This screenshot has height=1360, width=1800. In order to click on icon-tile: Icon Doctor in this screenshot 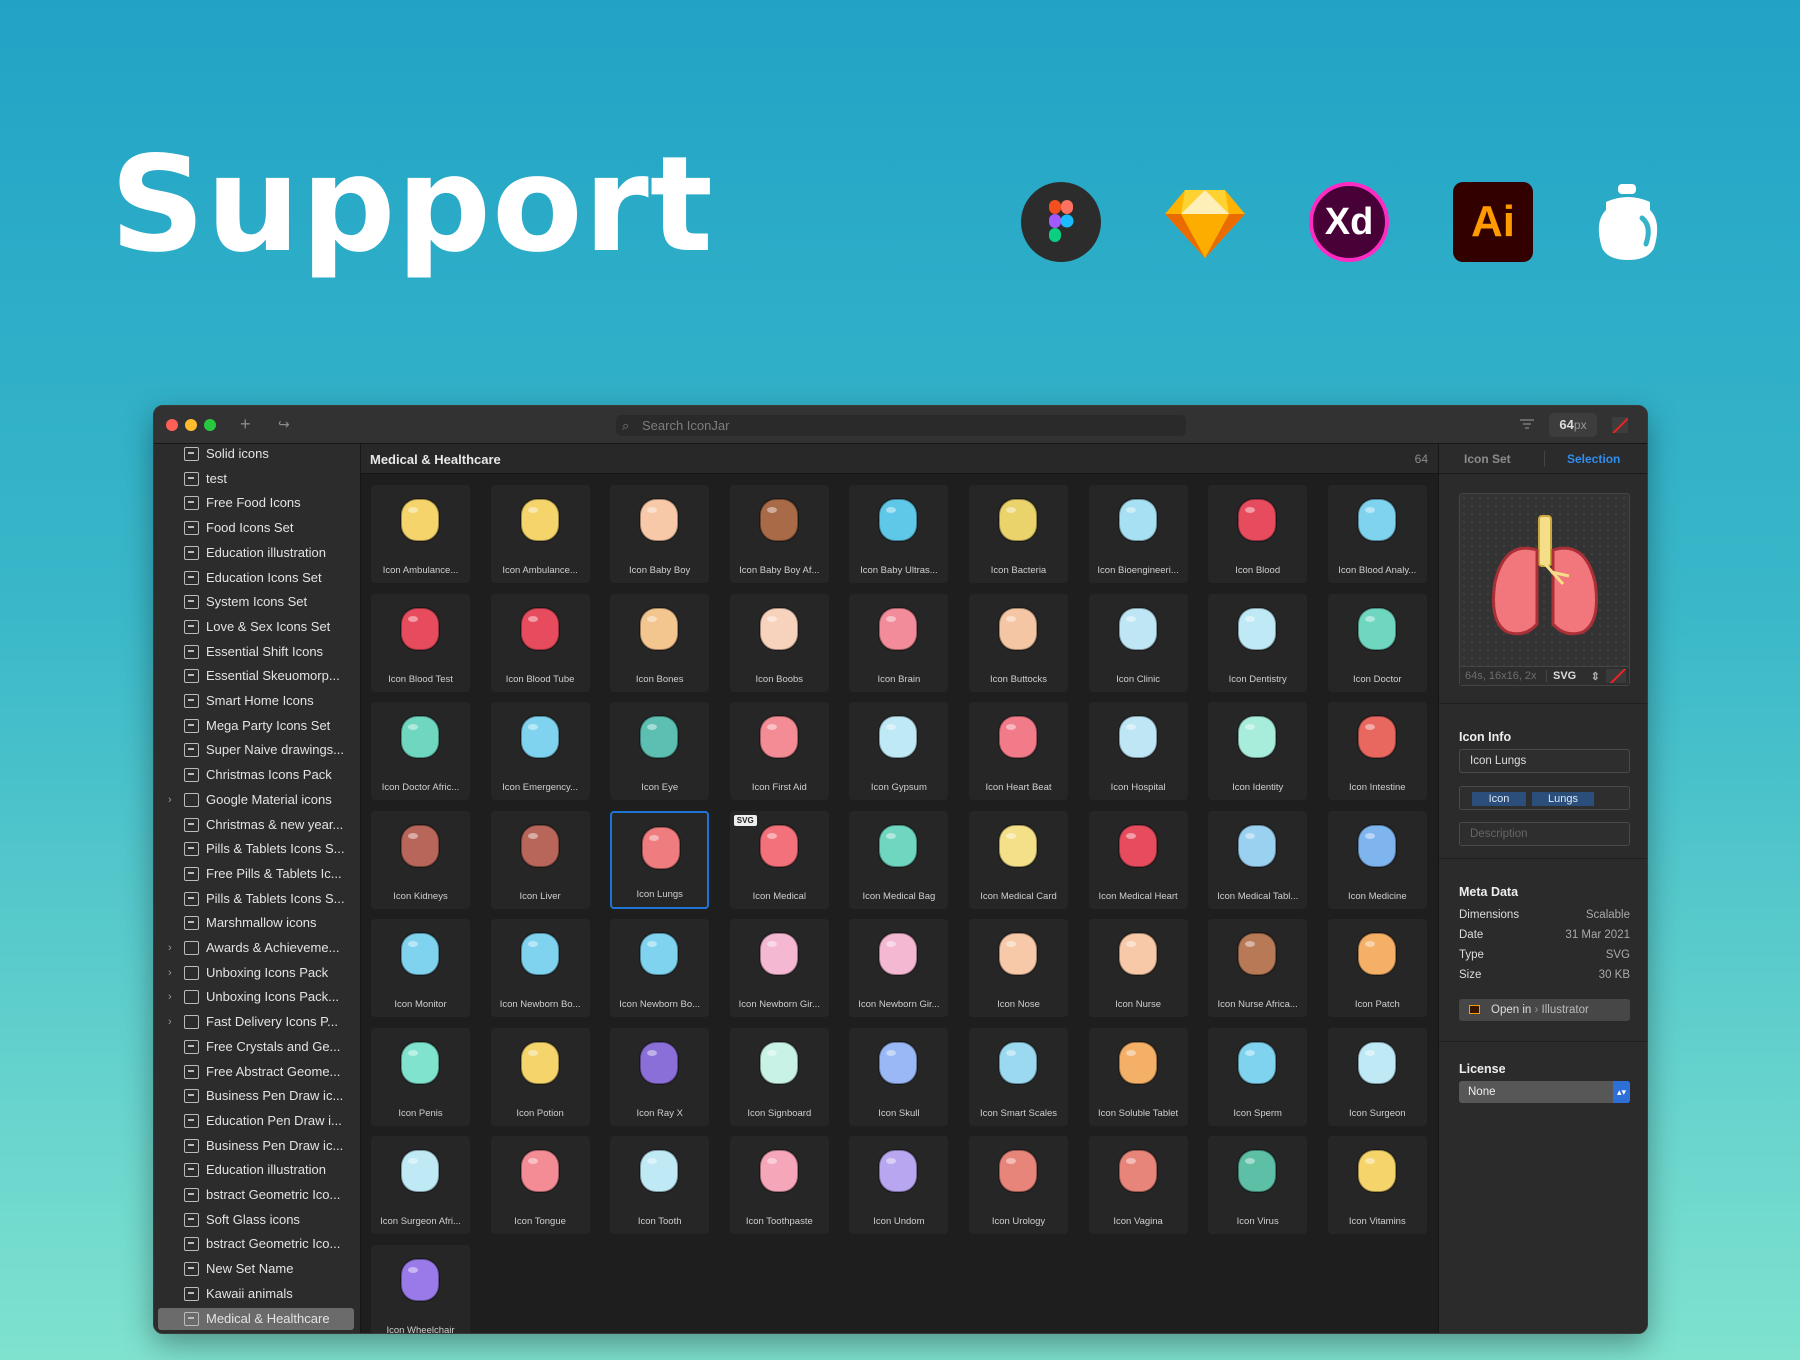, I will do `click(1377, 642)`.